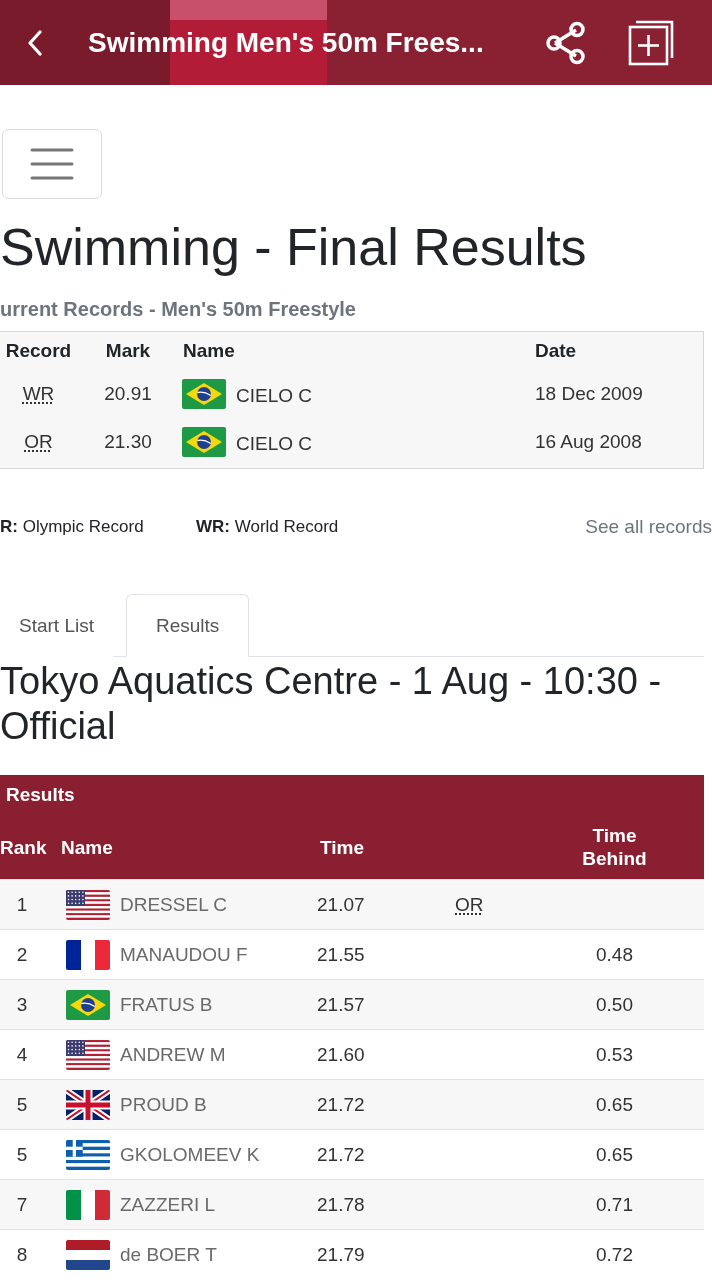 The height and width of the screenshot is (1280, 712). What do you see at coordinates (556, 351) in the screenshot?
I see `column-header: Date` at bounding box center [556, 351].